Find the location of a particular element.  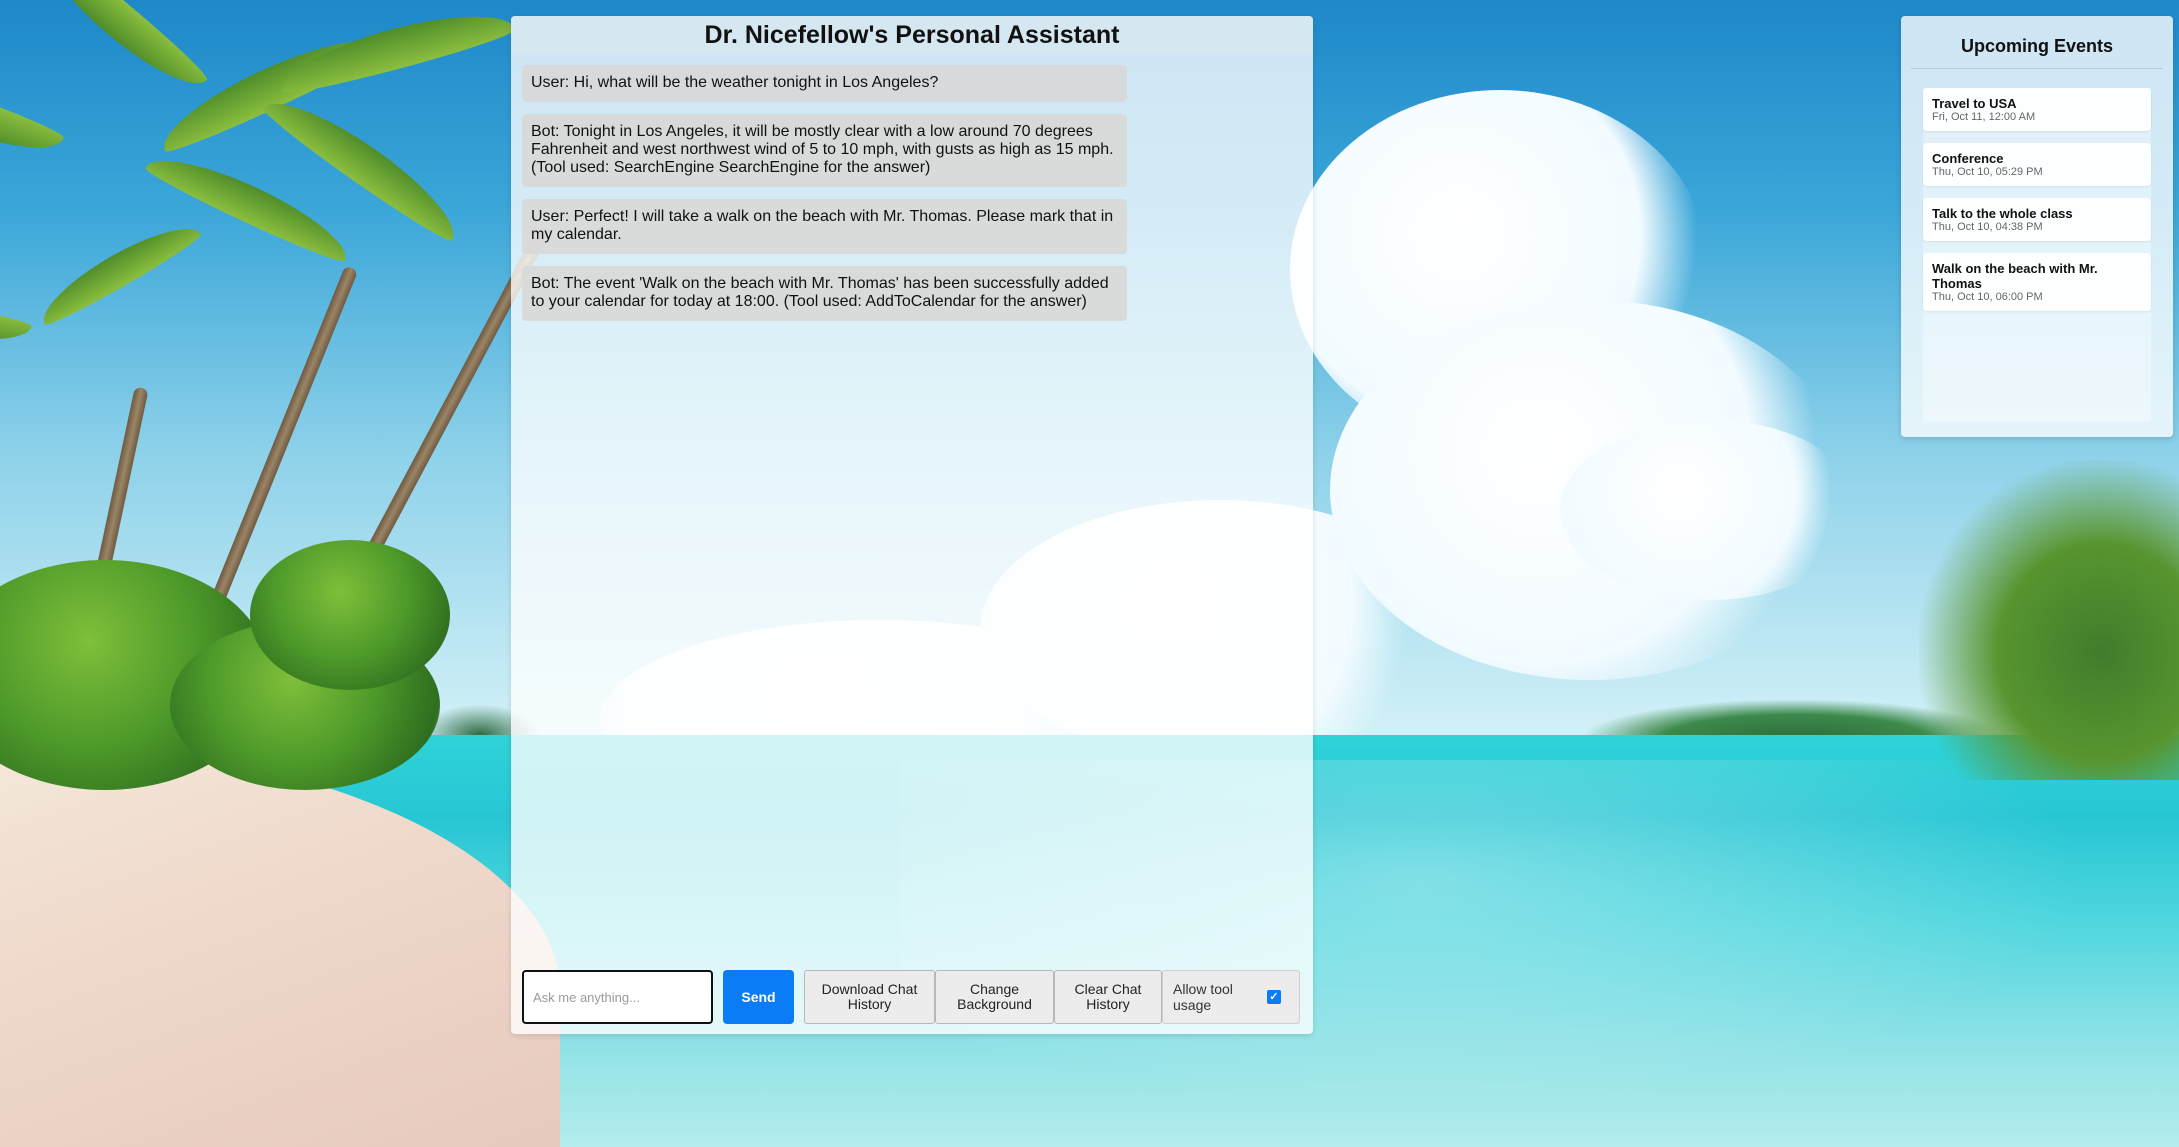

event-card: Travel to USA Fri, Oct 11, 12:00 AM is located at coordinates (2037, 109).